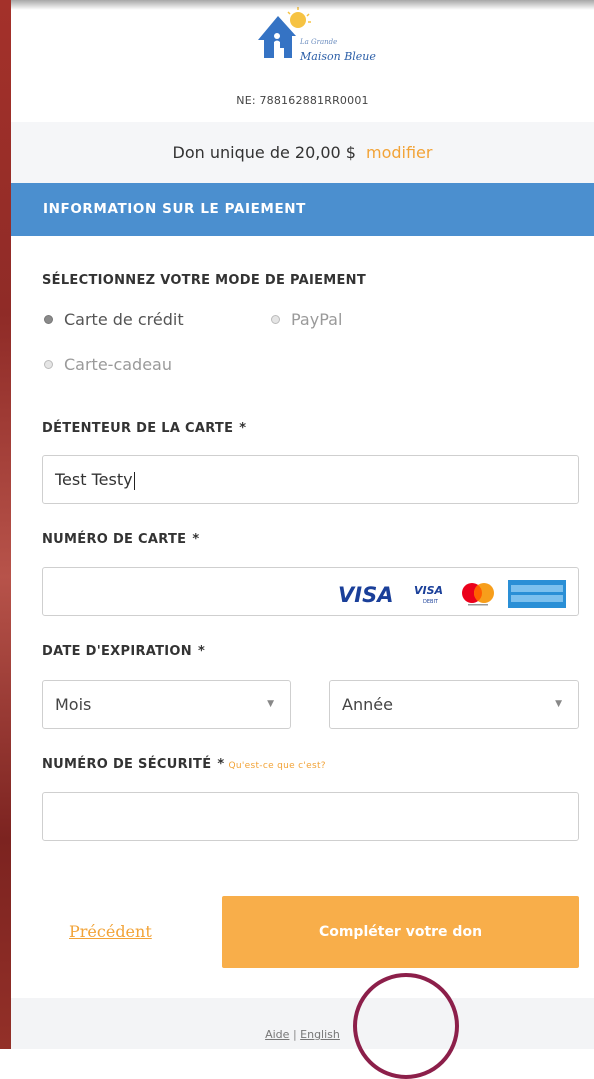 The height and width of the screenshot is (1079, 594). What do you see at coordinates (277, 1034) in the screenshot?
I see `help-link: Aide` at bounding box center [277, 1034].